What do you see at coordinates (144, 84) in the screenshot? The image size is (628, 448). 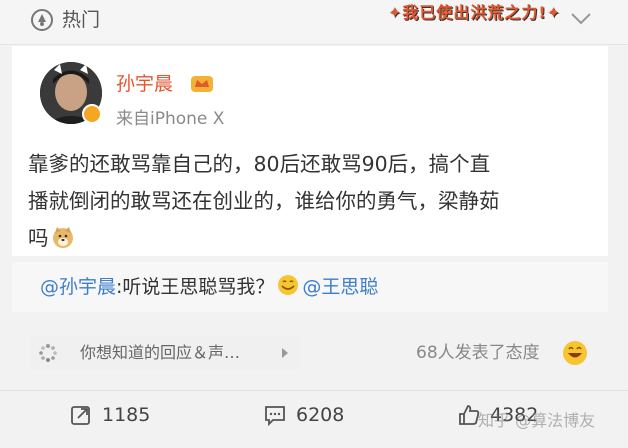 I see `author-name: 孙宇晨` at bounding box center [144, 84].